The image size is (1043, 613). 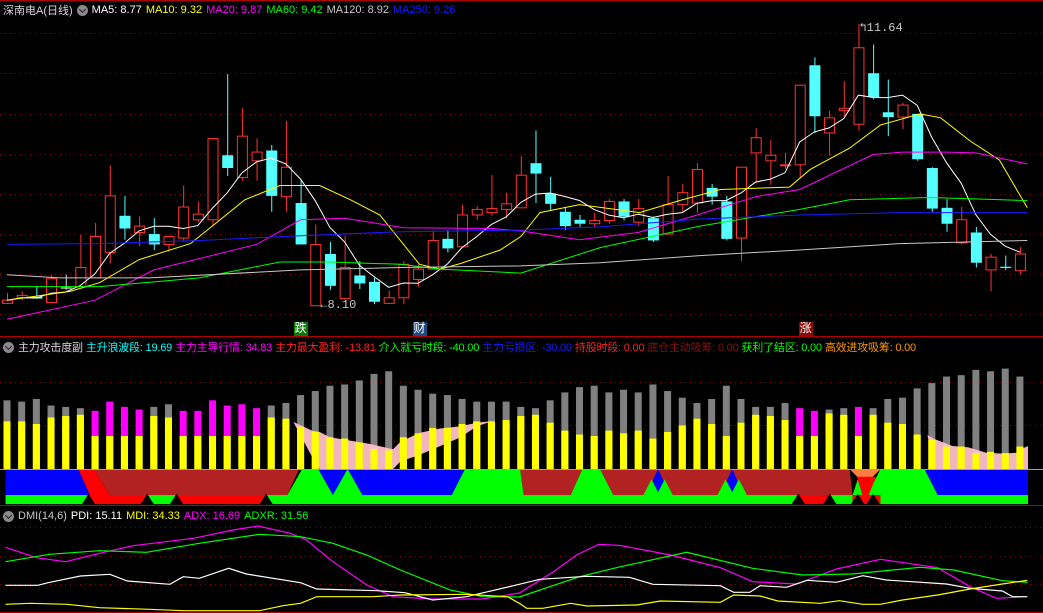 I want to click on dmi-title: DMI(14,6), so click(x=42, y=516).